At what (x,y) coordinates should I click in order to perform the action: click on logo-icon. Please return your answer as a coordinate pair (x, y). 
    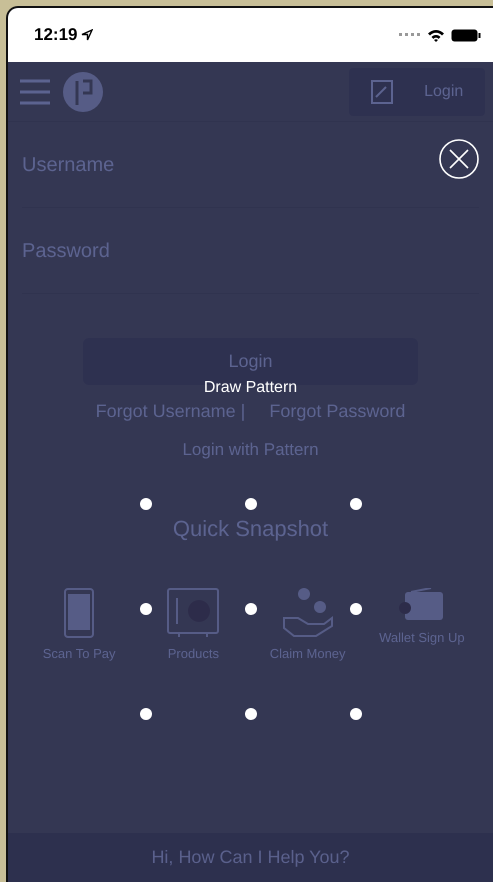
    Looking at the image, I should click on (83, 91).